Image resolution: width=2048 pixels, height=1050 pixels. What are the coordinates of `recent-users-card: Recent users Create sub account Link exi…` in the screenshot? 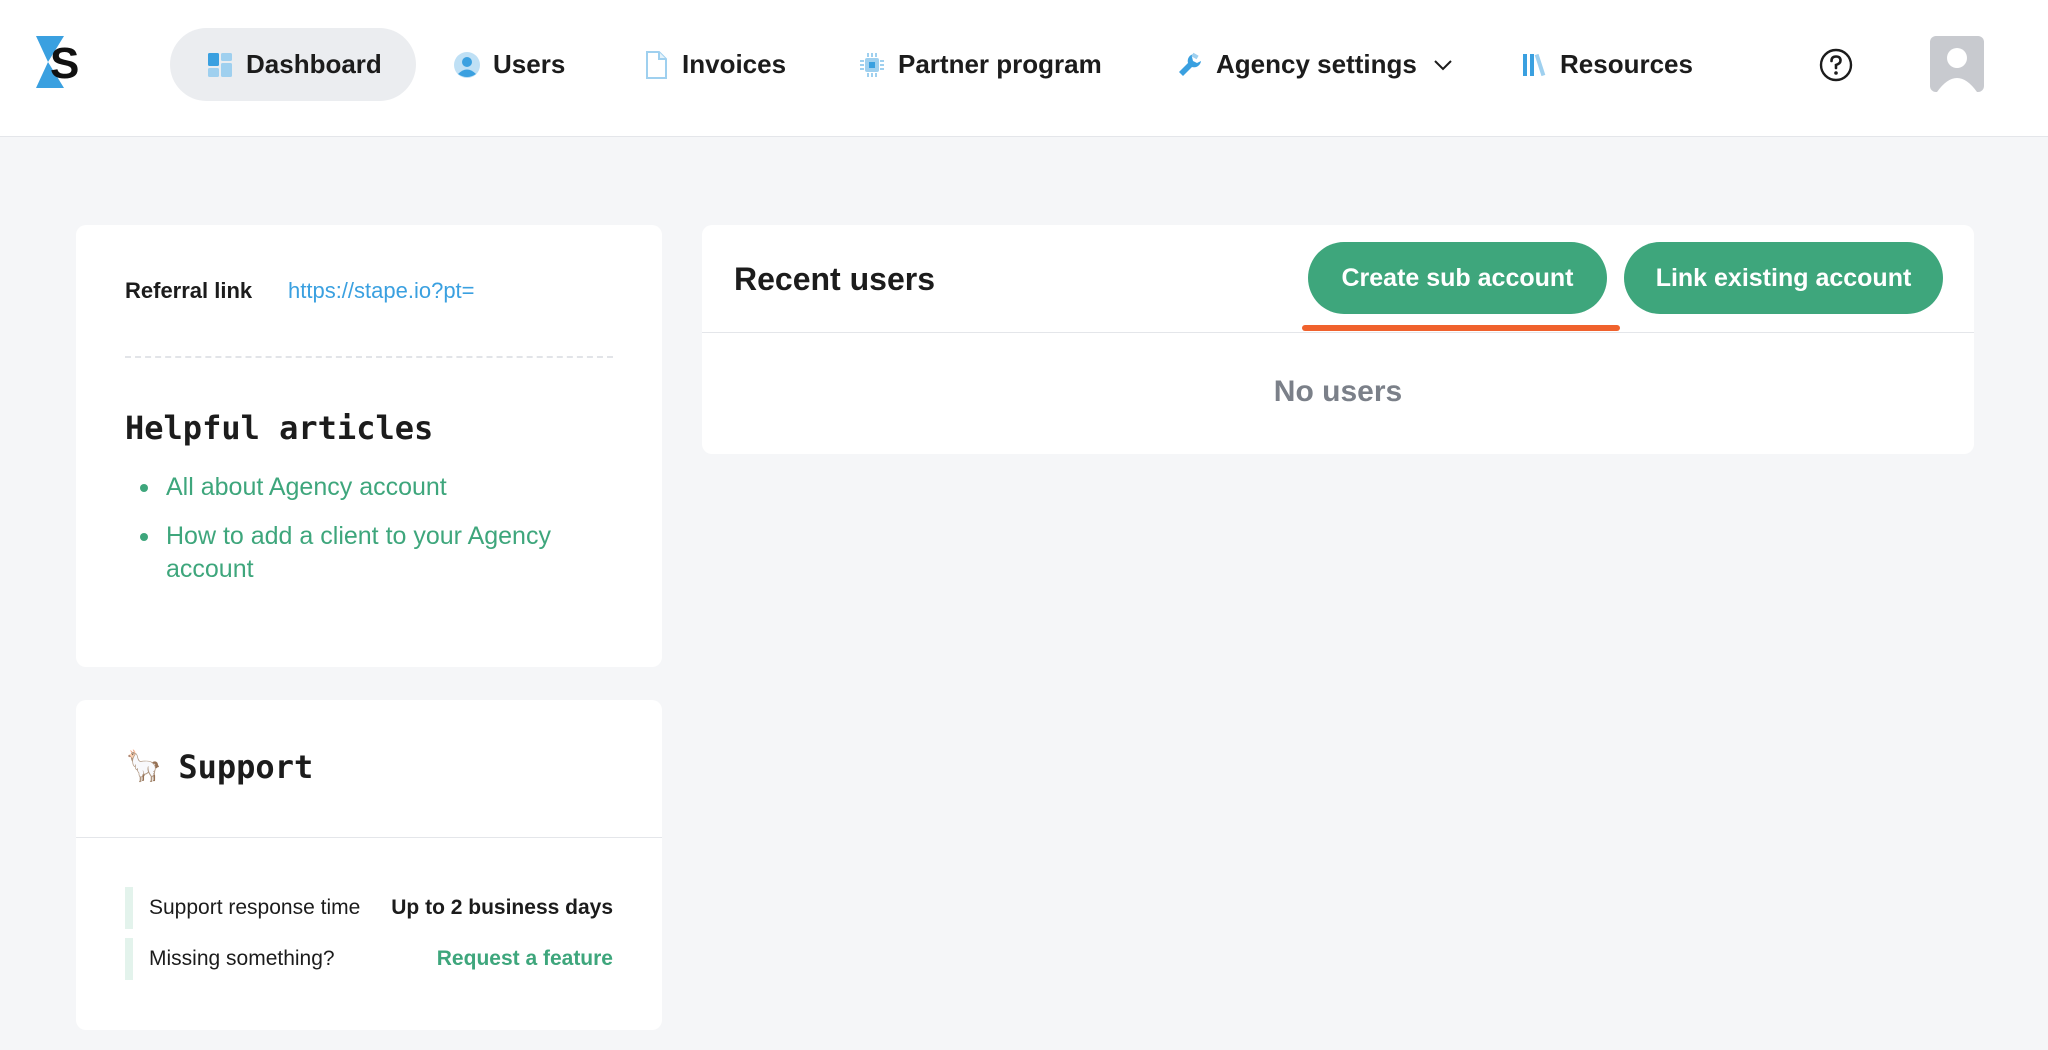 It's located at (1338, 339).